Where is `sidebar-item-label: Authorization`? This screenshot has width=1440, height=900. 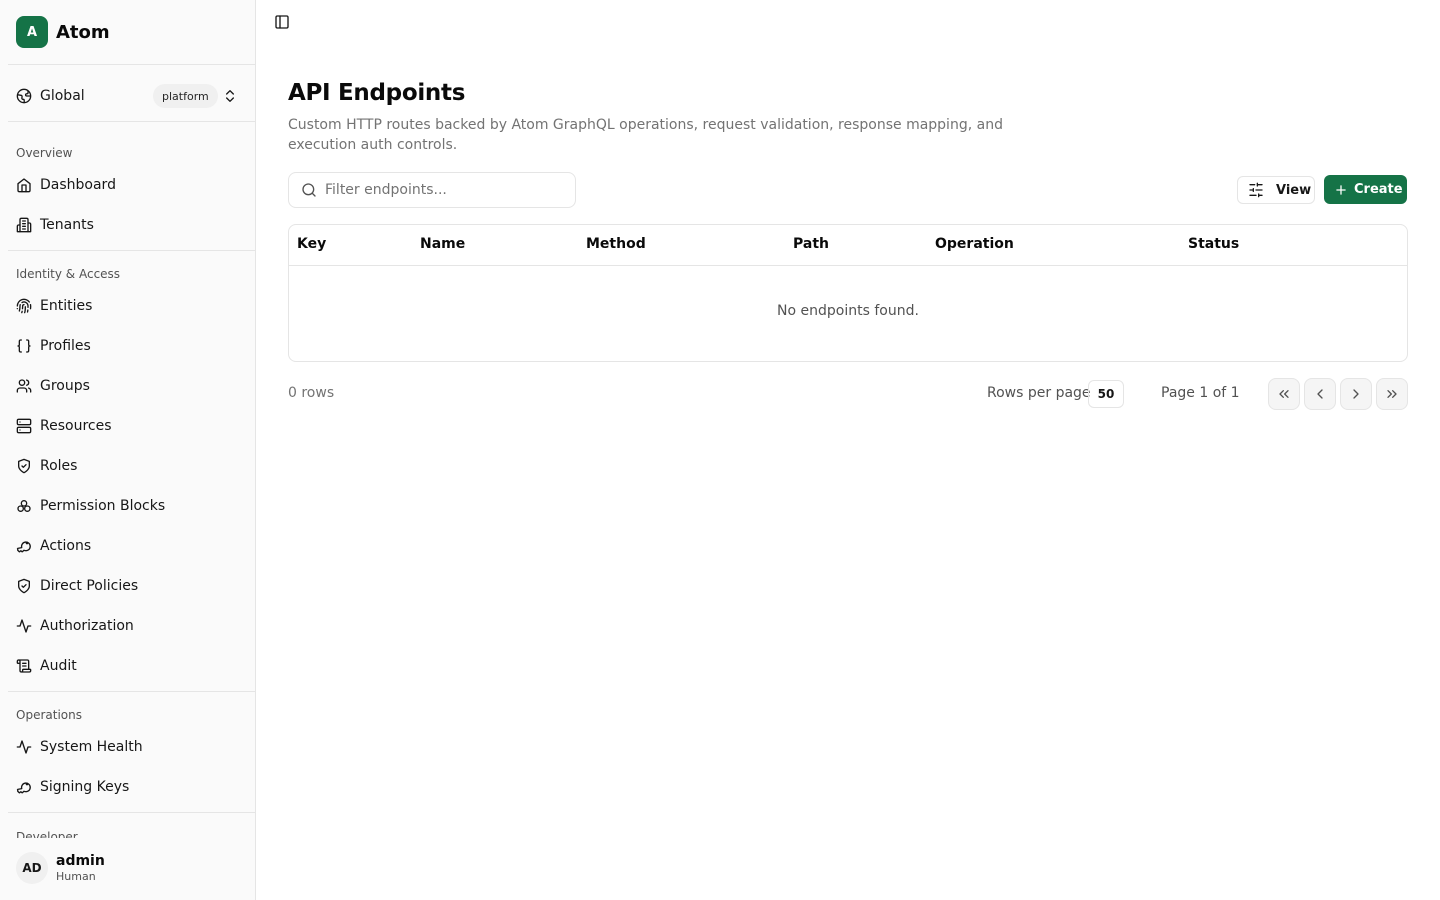
sidebar-item-label: Authorization is located at coordinates (87, 626).